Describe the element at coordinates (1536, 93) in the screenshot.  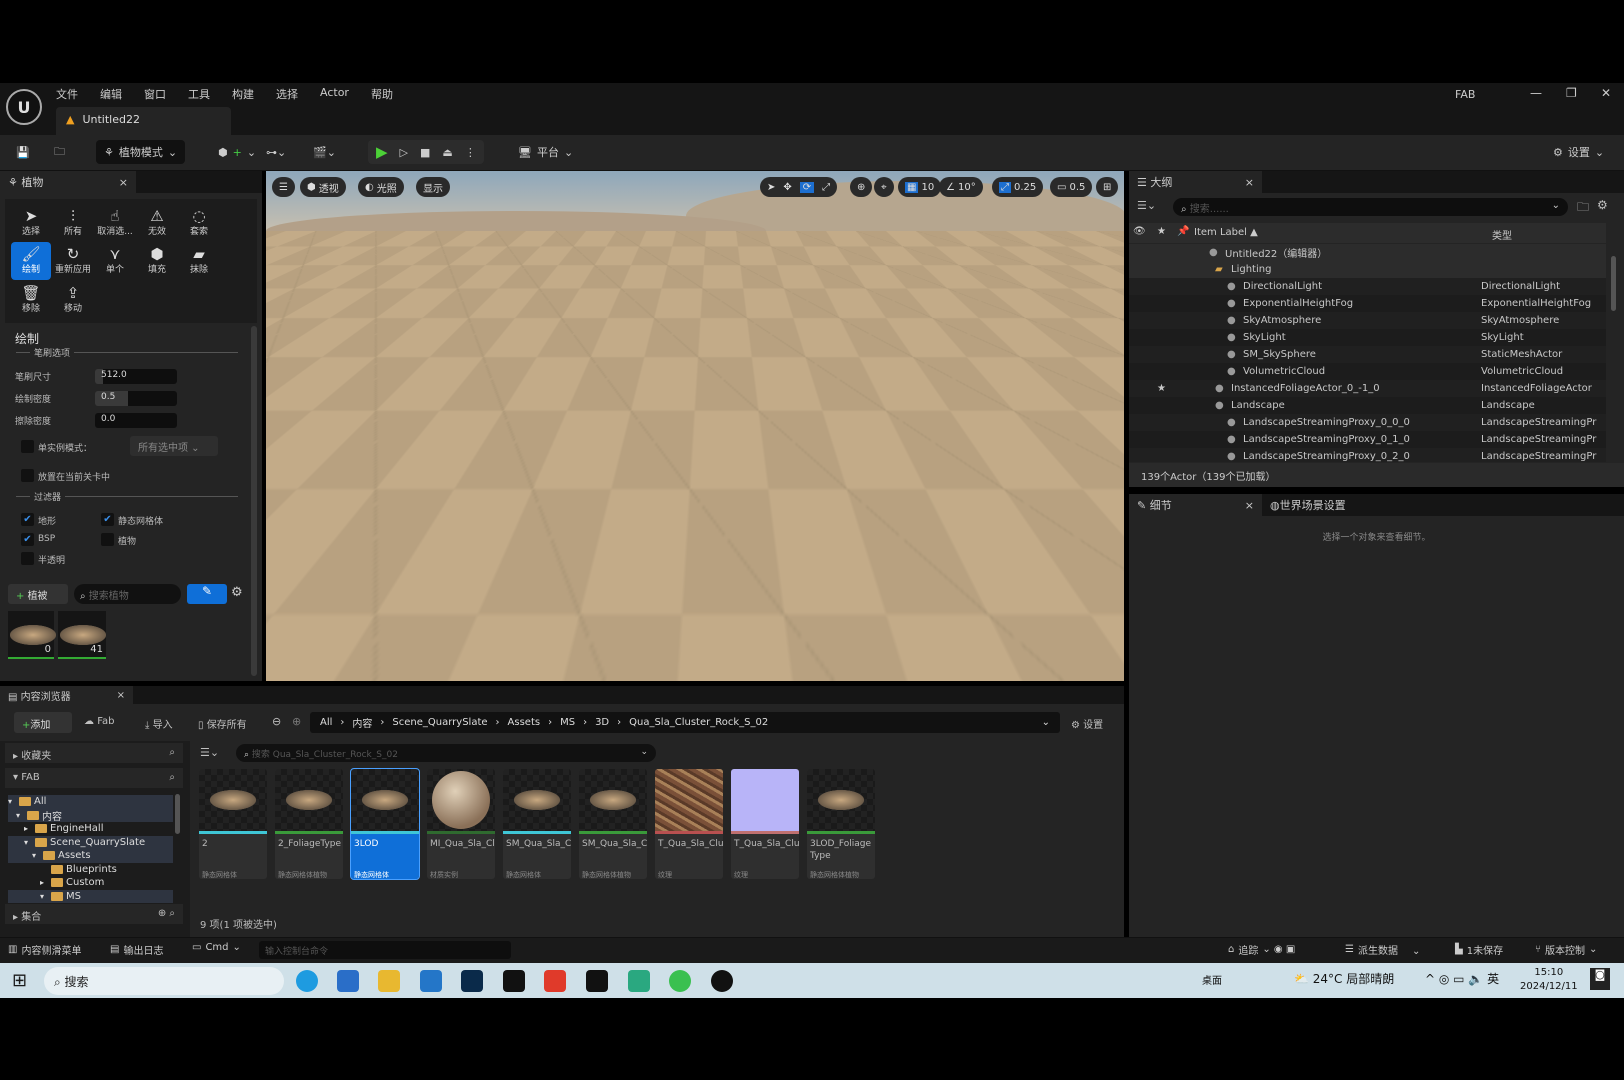
I see `minimize-button: —` at that location.